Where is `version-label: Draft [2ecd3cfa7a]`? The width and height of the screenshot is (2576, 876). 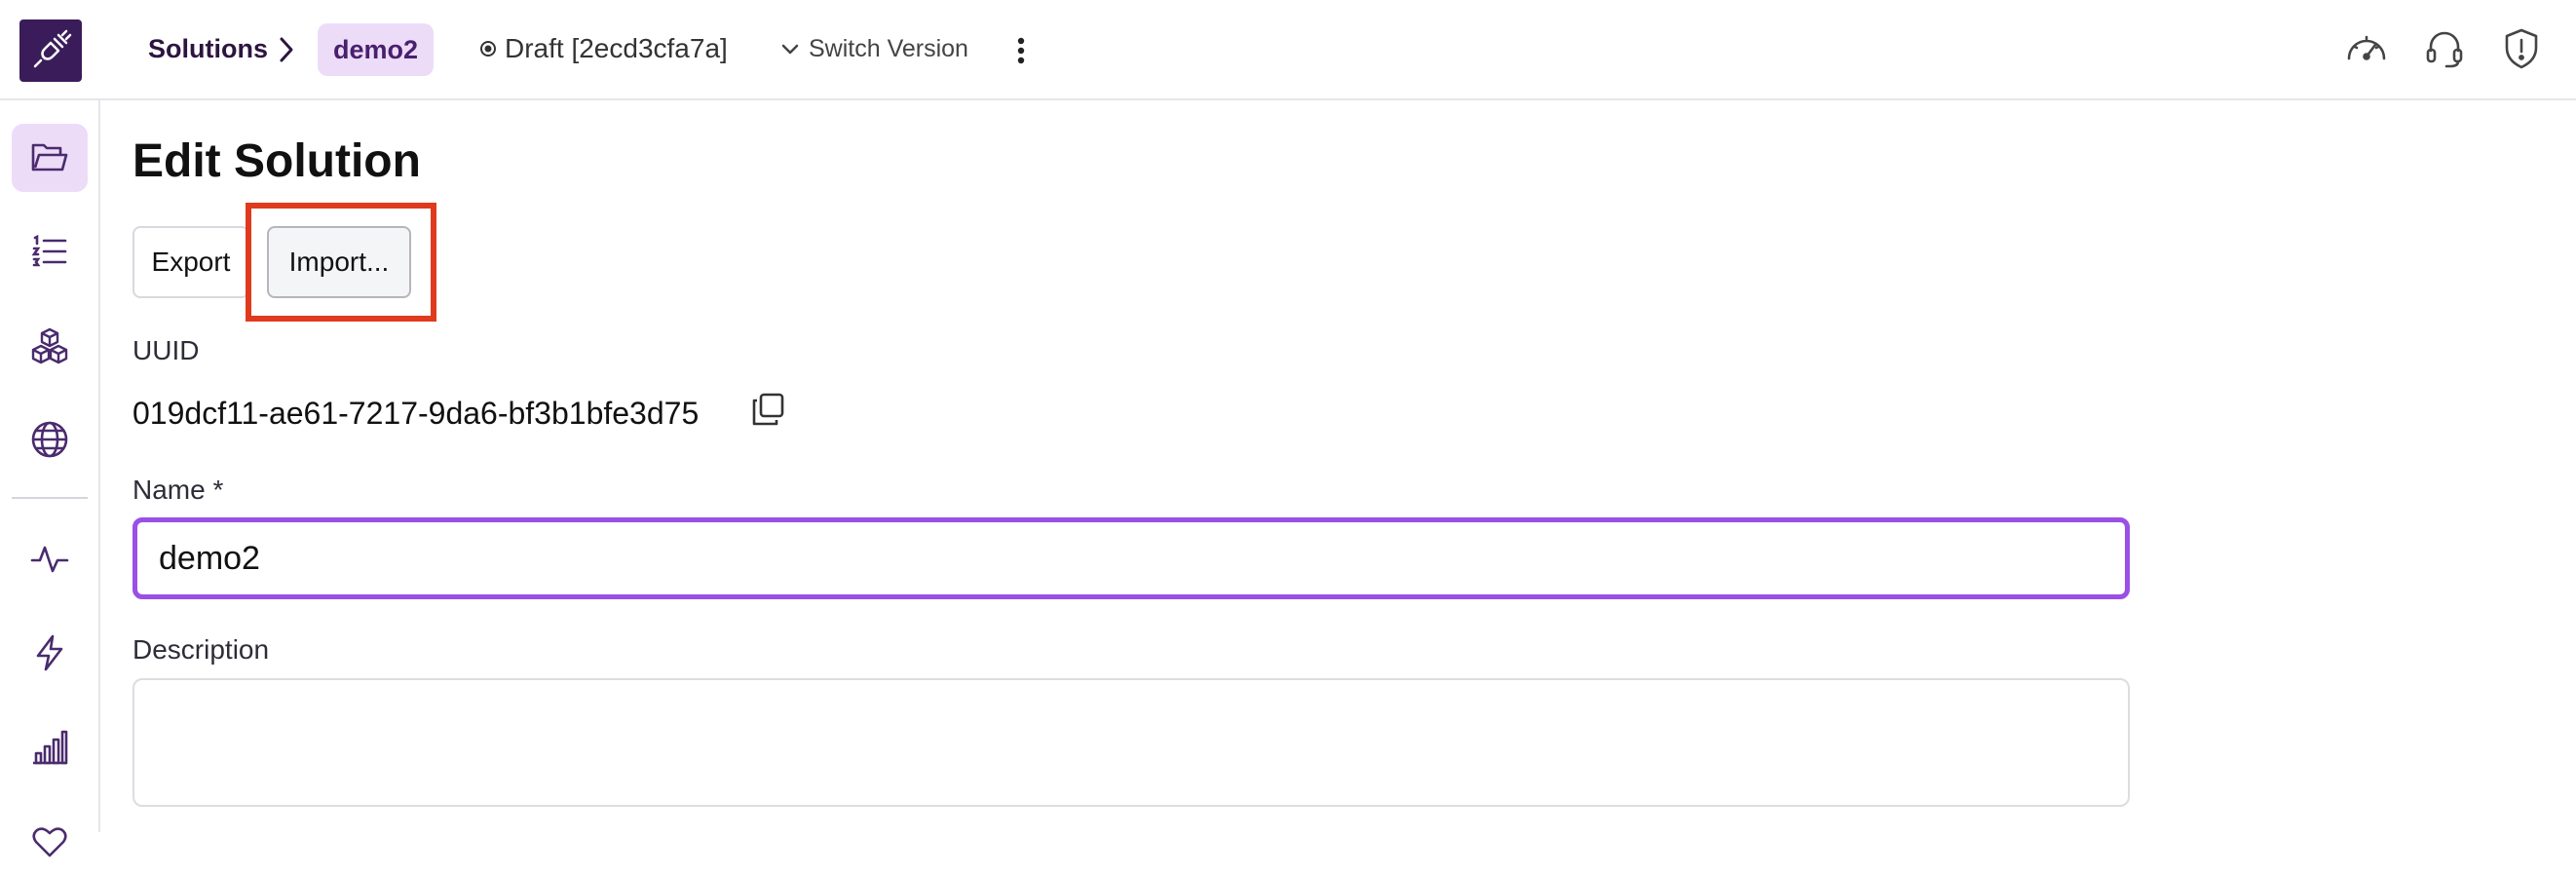
version-label: Draft [2ecd3cfa7a] is located at coordinates (616, 48).